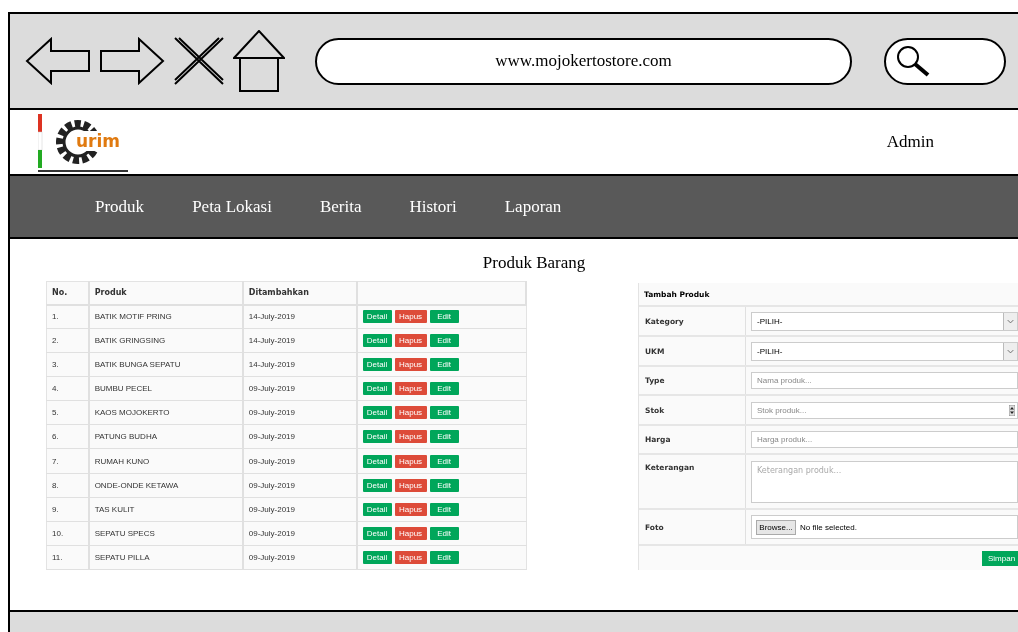  Describe the element at coordinates (533, 206) in the screenshot. I see `nav-link: Laporan` at that location.